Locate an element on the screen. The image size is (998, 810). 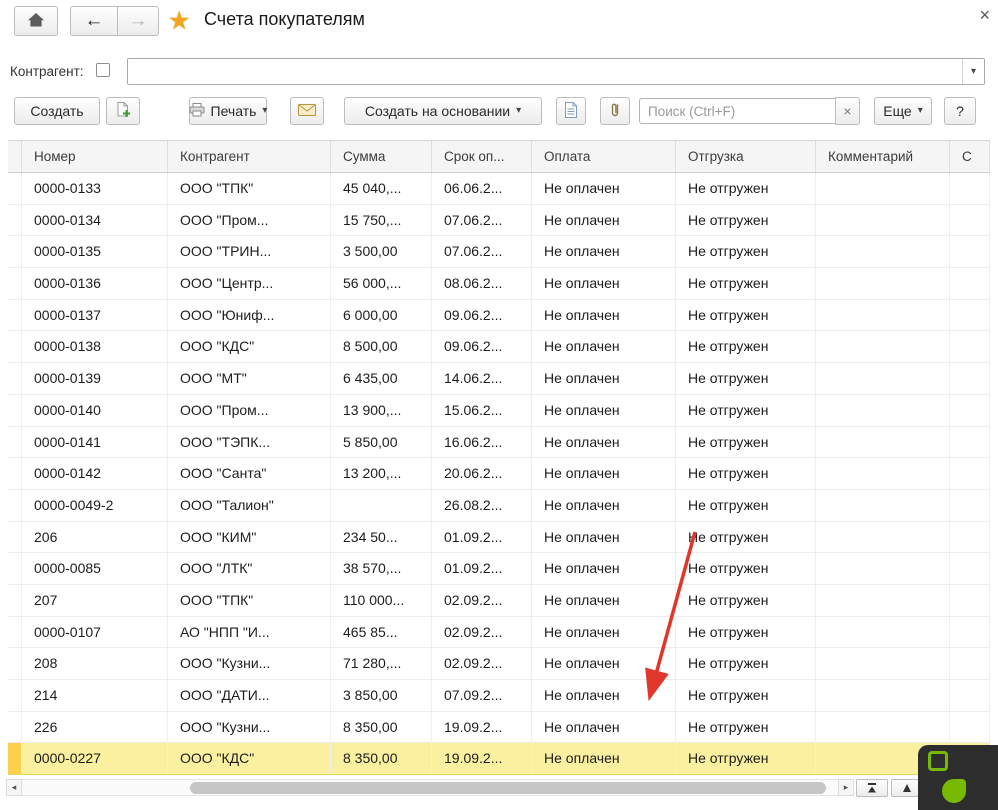
cell-counterparty: ООО "Санта" is located at coordinates (249, 473).